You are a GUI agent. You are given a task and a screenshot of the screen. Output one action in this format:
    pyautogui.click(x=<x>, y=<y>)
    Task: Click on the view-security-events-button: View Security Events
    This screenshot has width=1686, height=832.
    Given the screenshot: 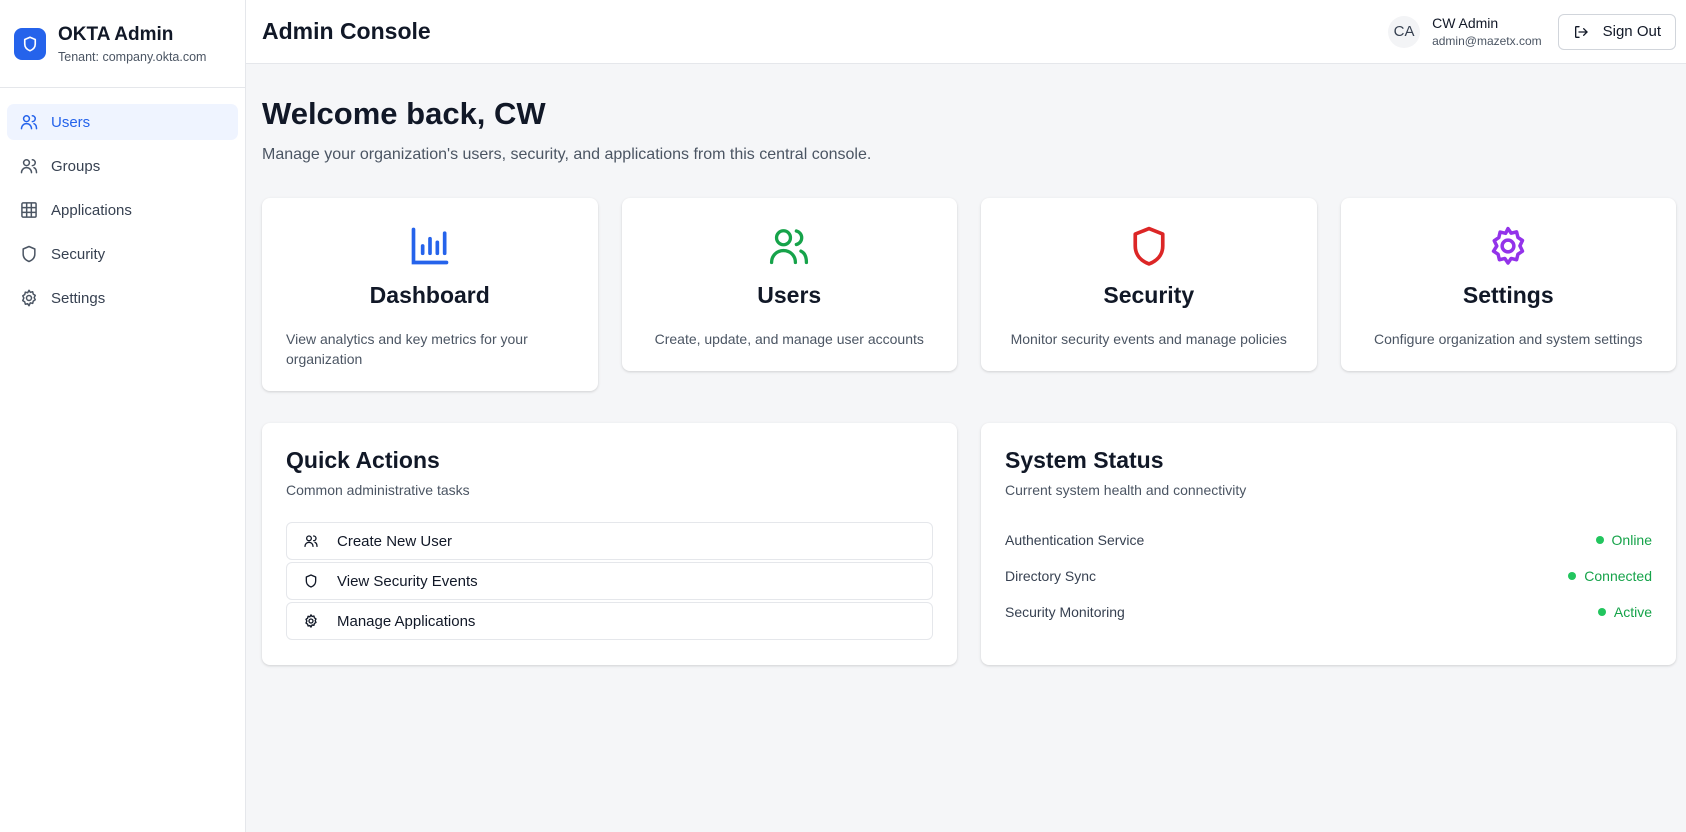 What is the action you would take?
    pyautogui.click(x=609, y=581)
    